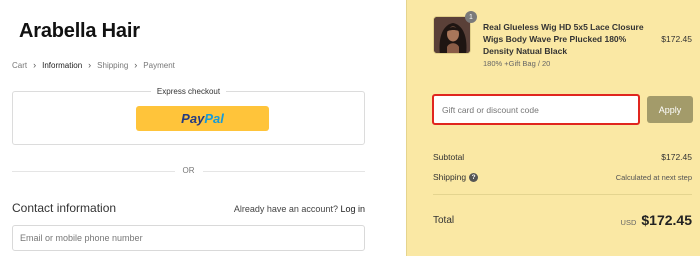  What do you see at coordinates (444, 220) in the screenshot?
I see `total-label: Total` at bounding box center [444, 220].